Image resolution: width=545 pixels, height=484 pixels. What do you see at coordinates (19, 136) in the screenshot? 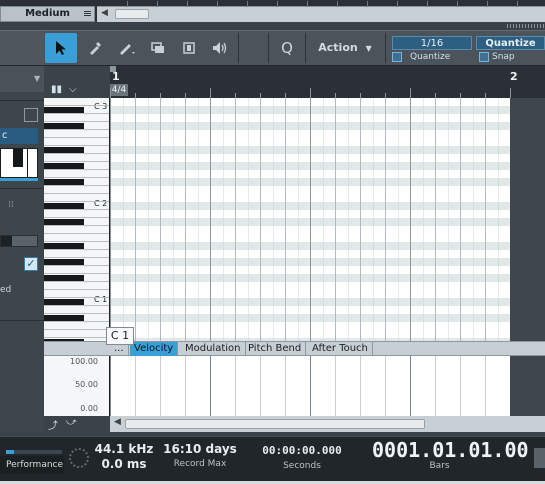
I see `inspector-instrument-field: c` at bounding box center [19, 136].